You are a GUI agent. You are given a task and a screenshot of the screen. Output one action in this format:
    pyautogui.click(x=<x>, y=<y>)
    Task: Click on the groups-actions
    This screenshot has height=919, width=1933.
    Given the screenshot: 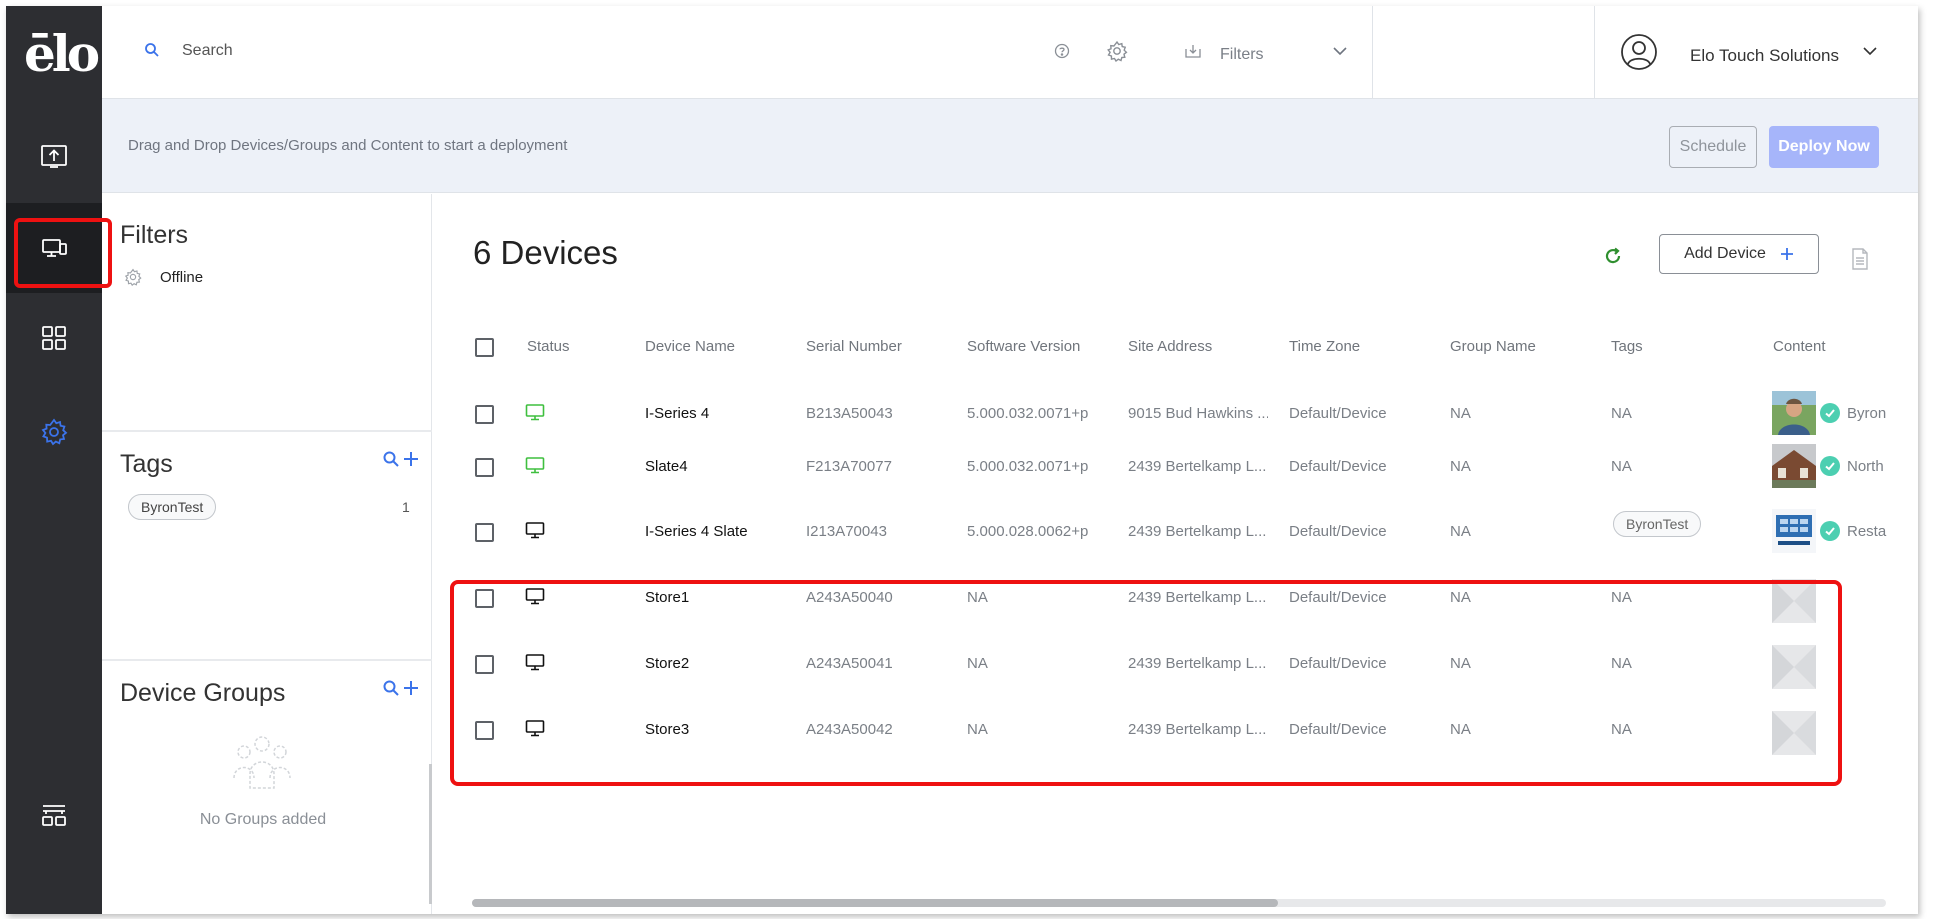 What is the action you would take?
    pyautogui.click(x=401, y=688)
    